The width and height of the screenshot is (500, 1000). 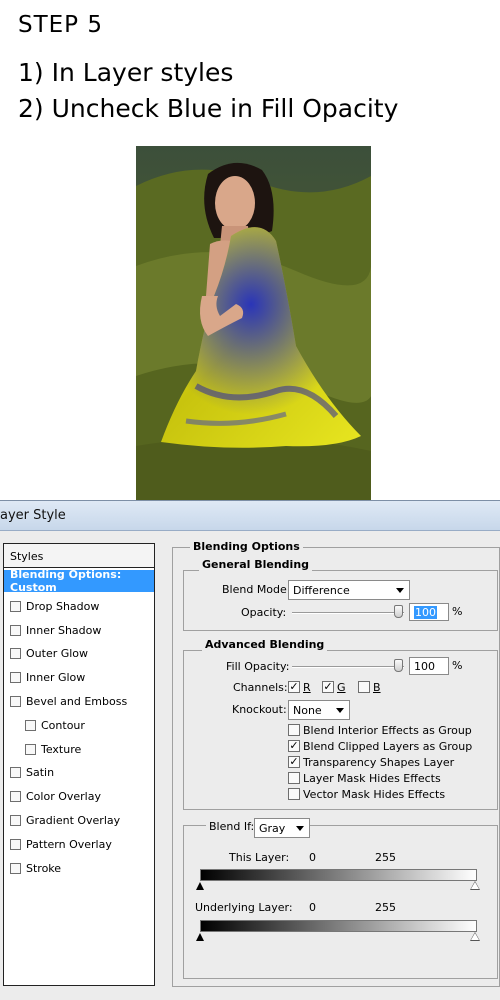 I want to click on underlying-layer-black-slider, so click(x=200, y=937).